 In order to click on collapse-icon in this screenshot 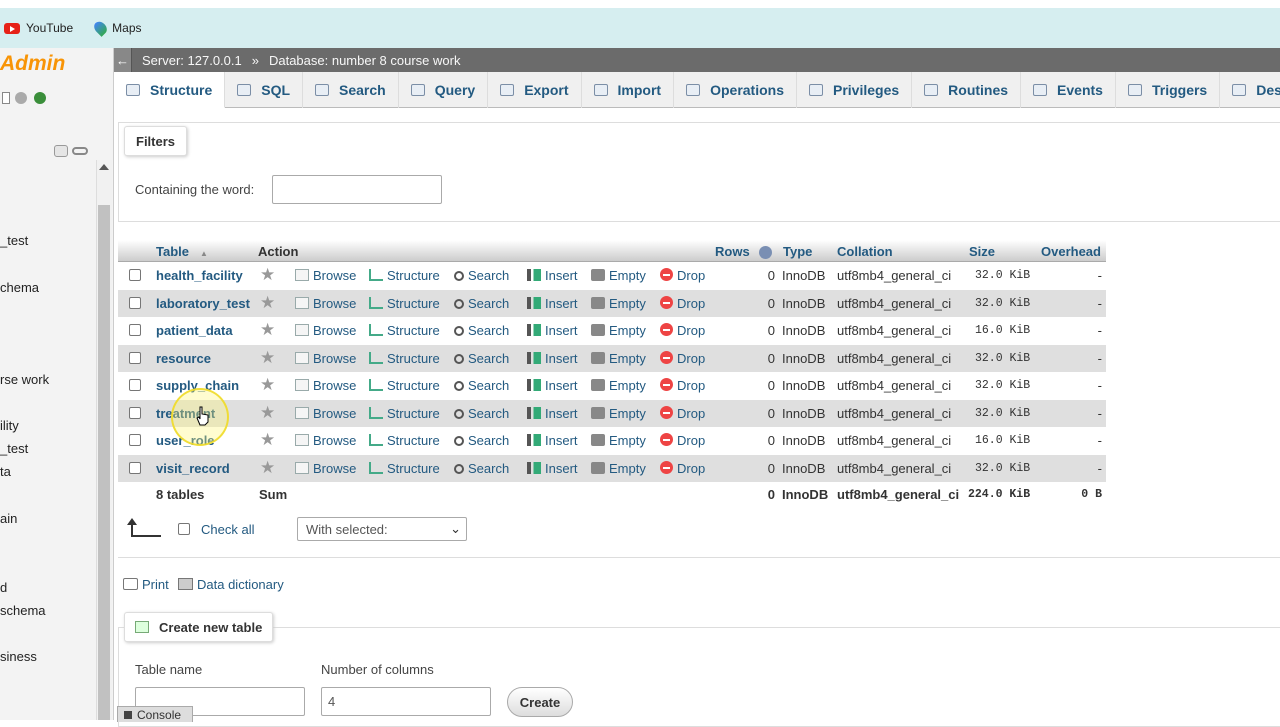, I will do `click(61, 151)`.